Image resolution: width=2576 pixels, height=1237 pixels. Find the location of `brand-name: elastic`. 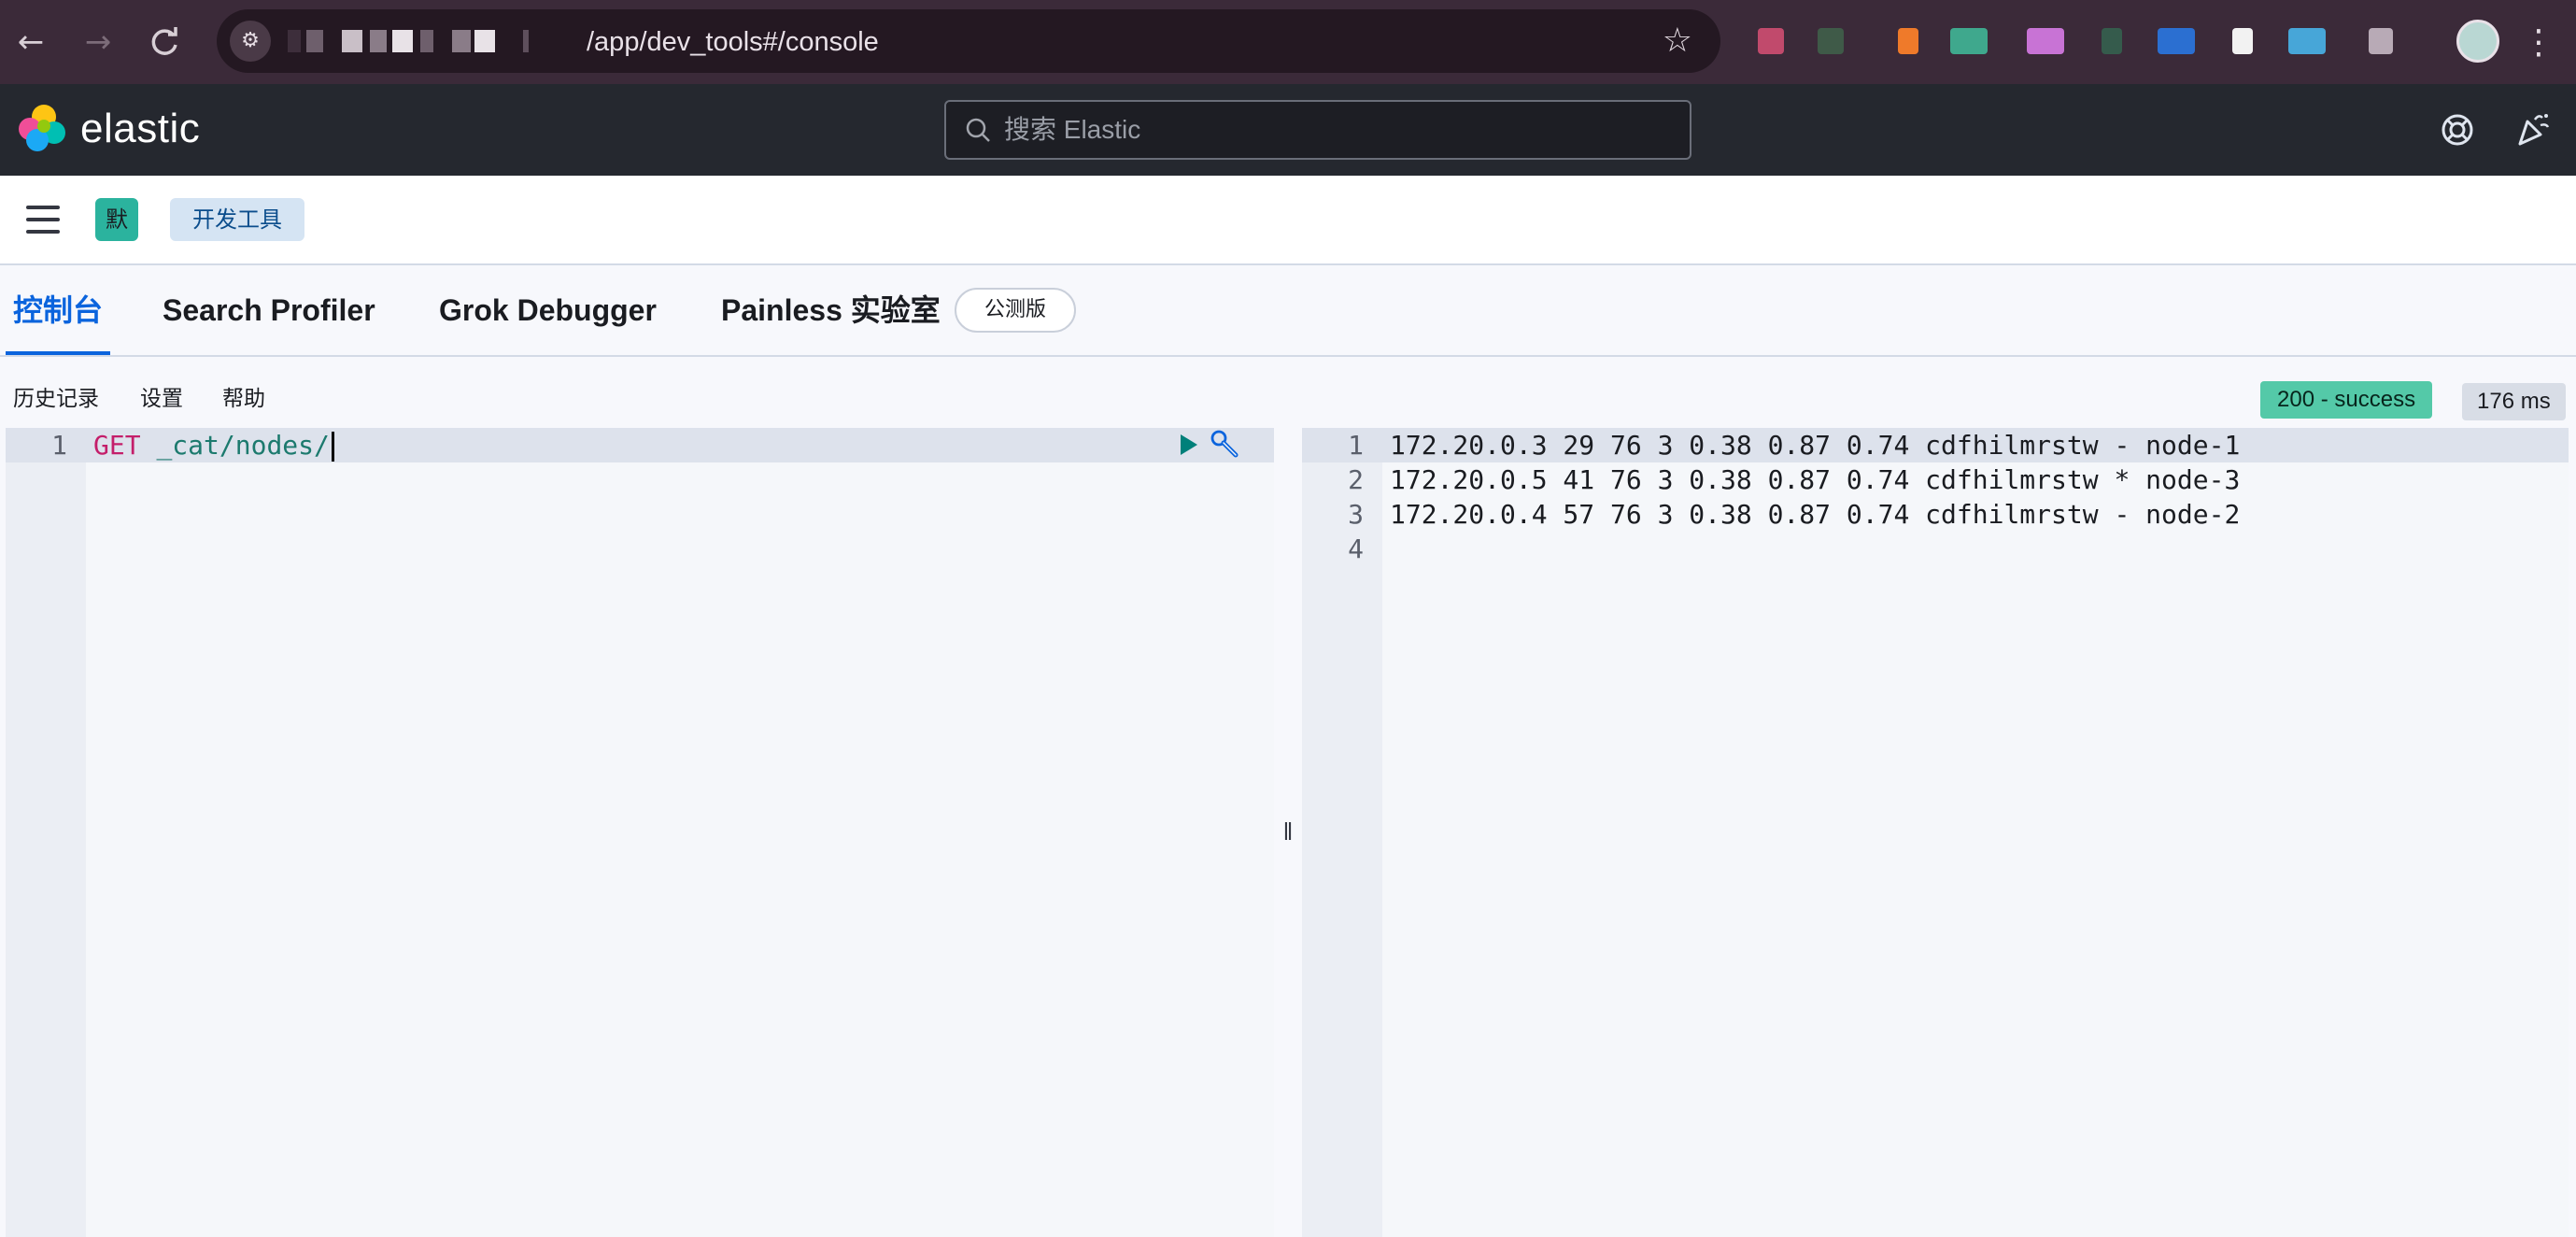

brand-name: elastic is located at coordinates (140, 129).